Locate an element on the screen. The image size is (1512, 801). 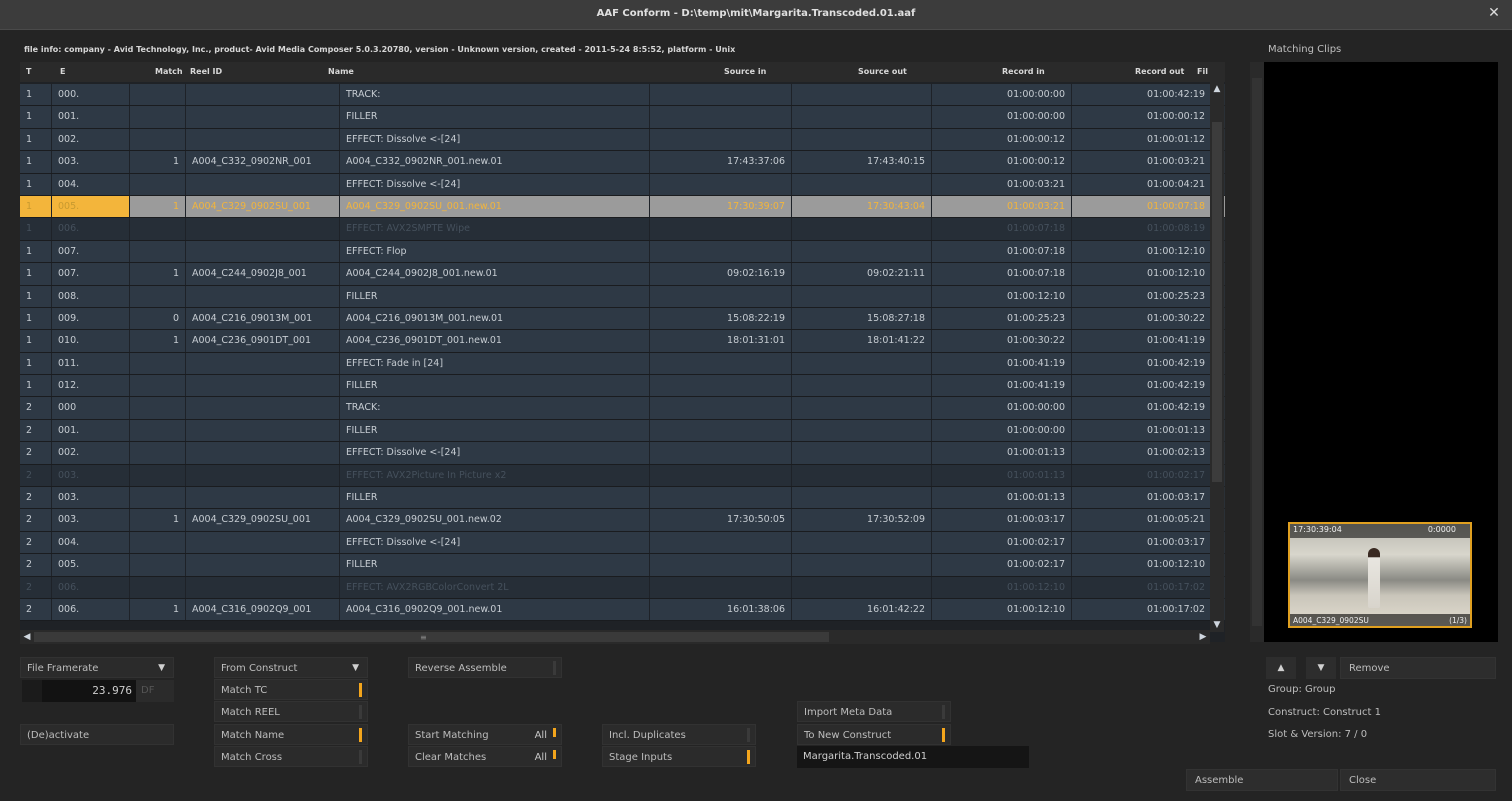
move-down-icon: ▼ is located at coordinates (1321, 668).